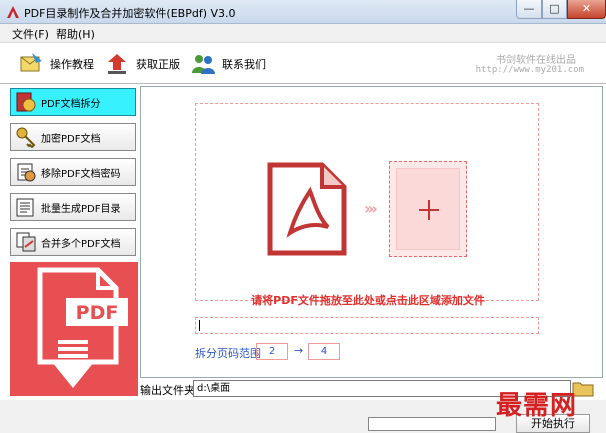  What do you see at coordinates (81, 244) in the screenshot?
I see `sidebar-item-label: 合并多个PDF文档` at bounding box center [81, 244].